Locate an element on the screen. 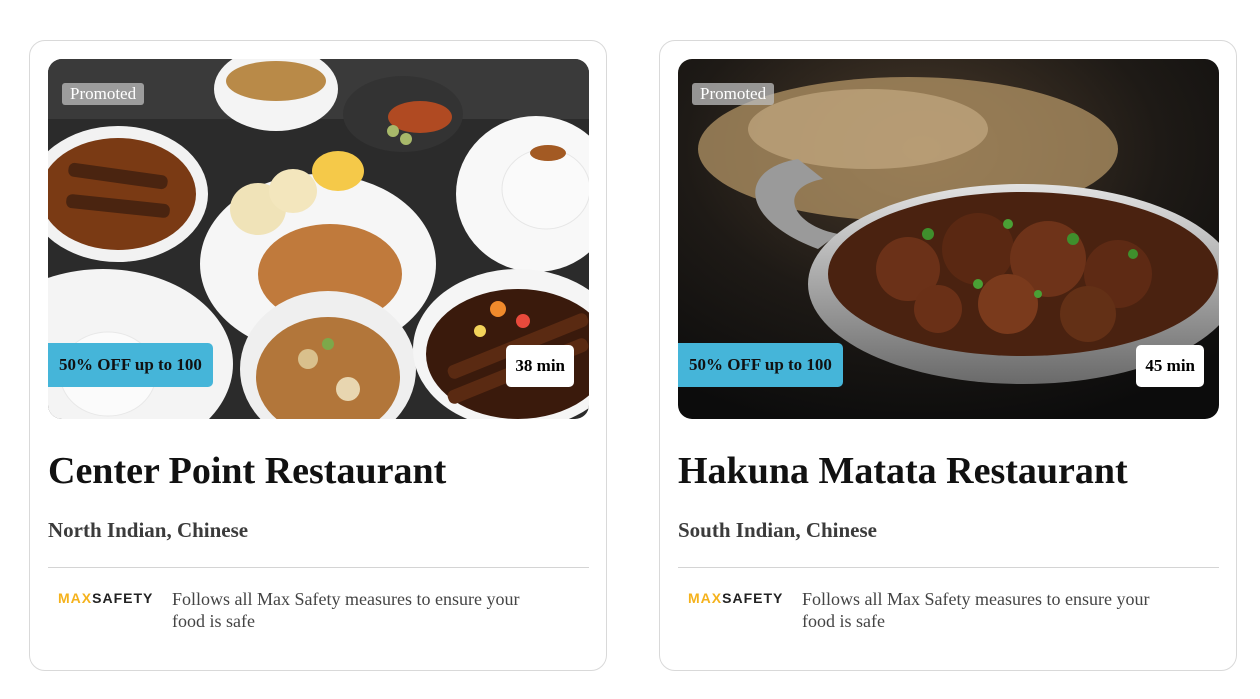  delivery-time-badge: 45 min is located at coordinates (1170, 366).